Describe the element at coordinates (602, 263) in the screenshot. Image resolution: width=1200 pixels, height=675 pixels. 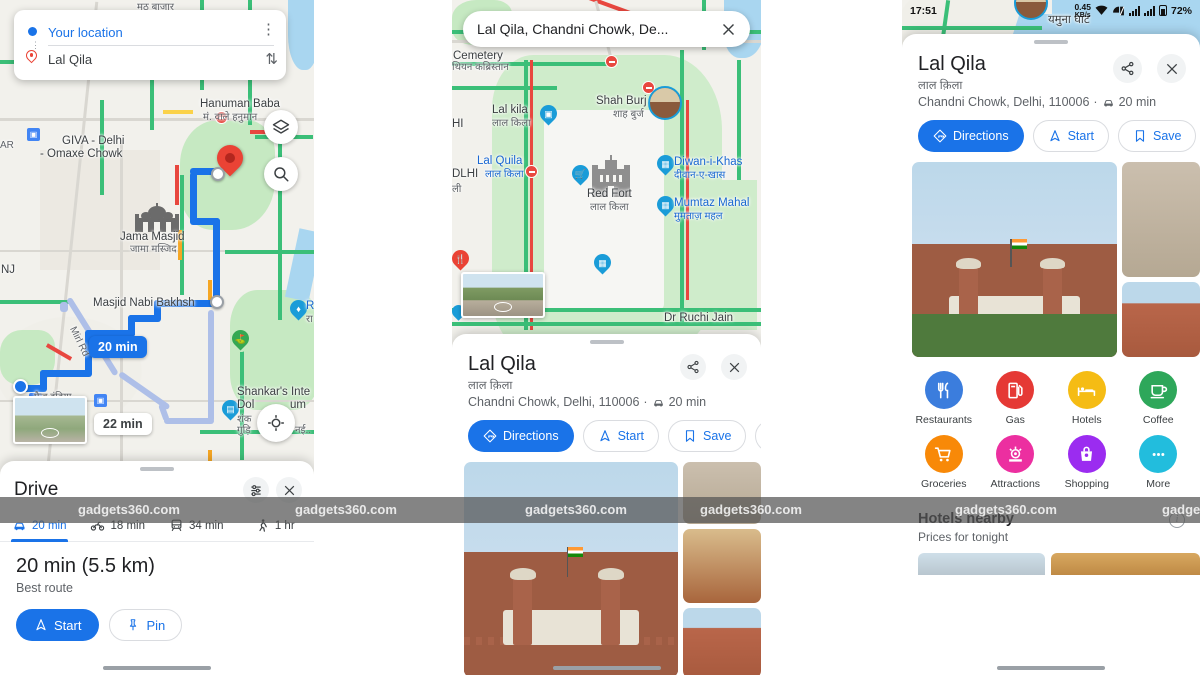
I see `map-poi-pin-monument: ▦` at that location.